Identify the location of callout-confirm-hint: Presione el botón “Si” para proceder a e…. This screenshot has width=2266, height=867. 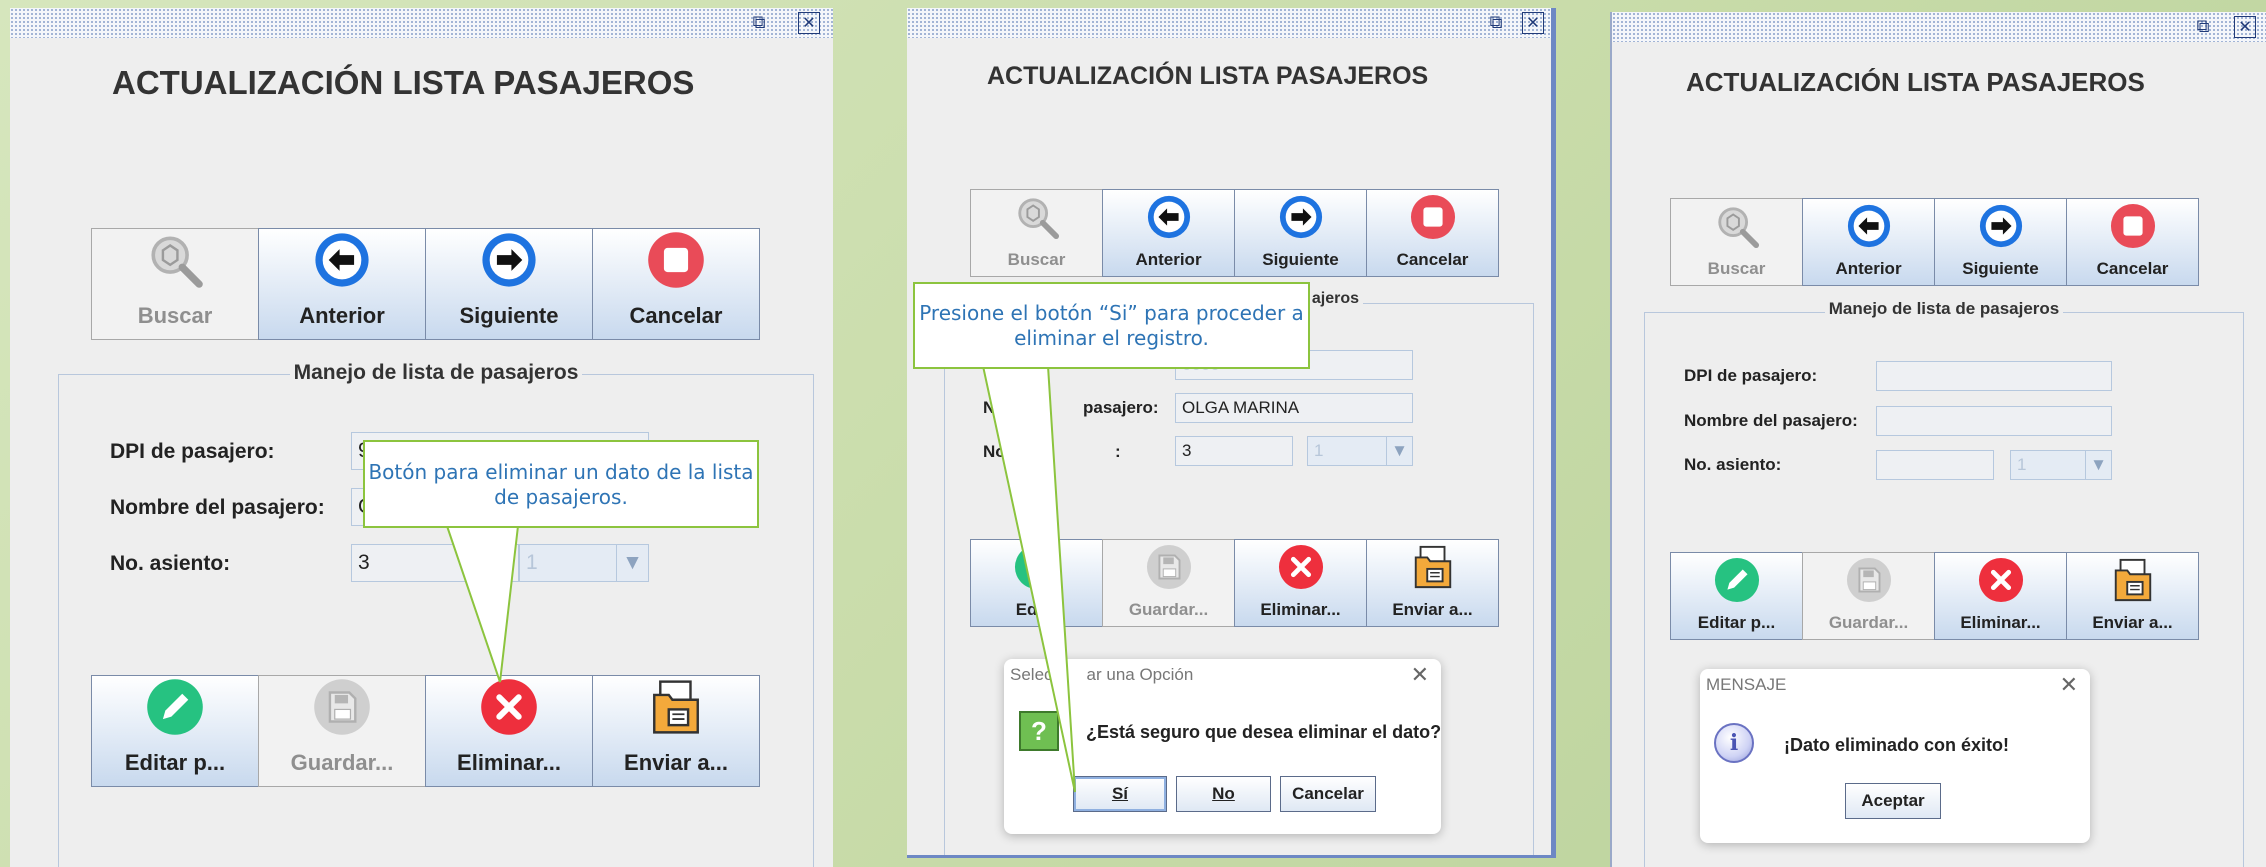
(1111, 325).